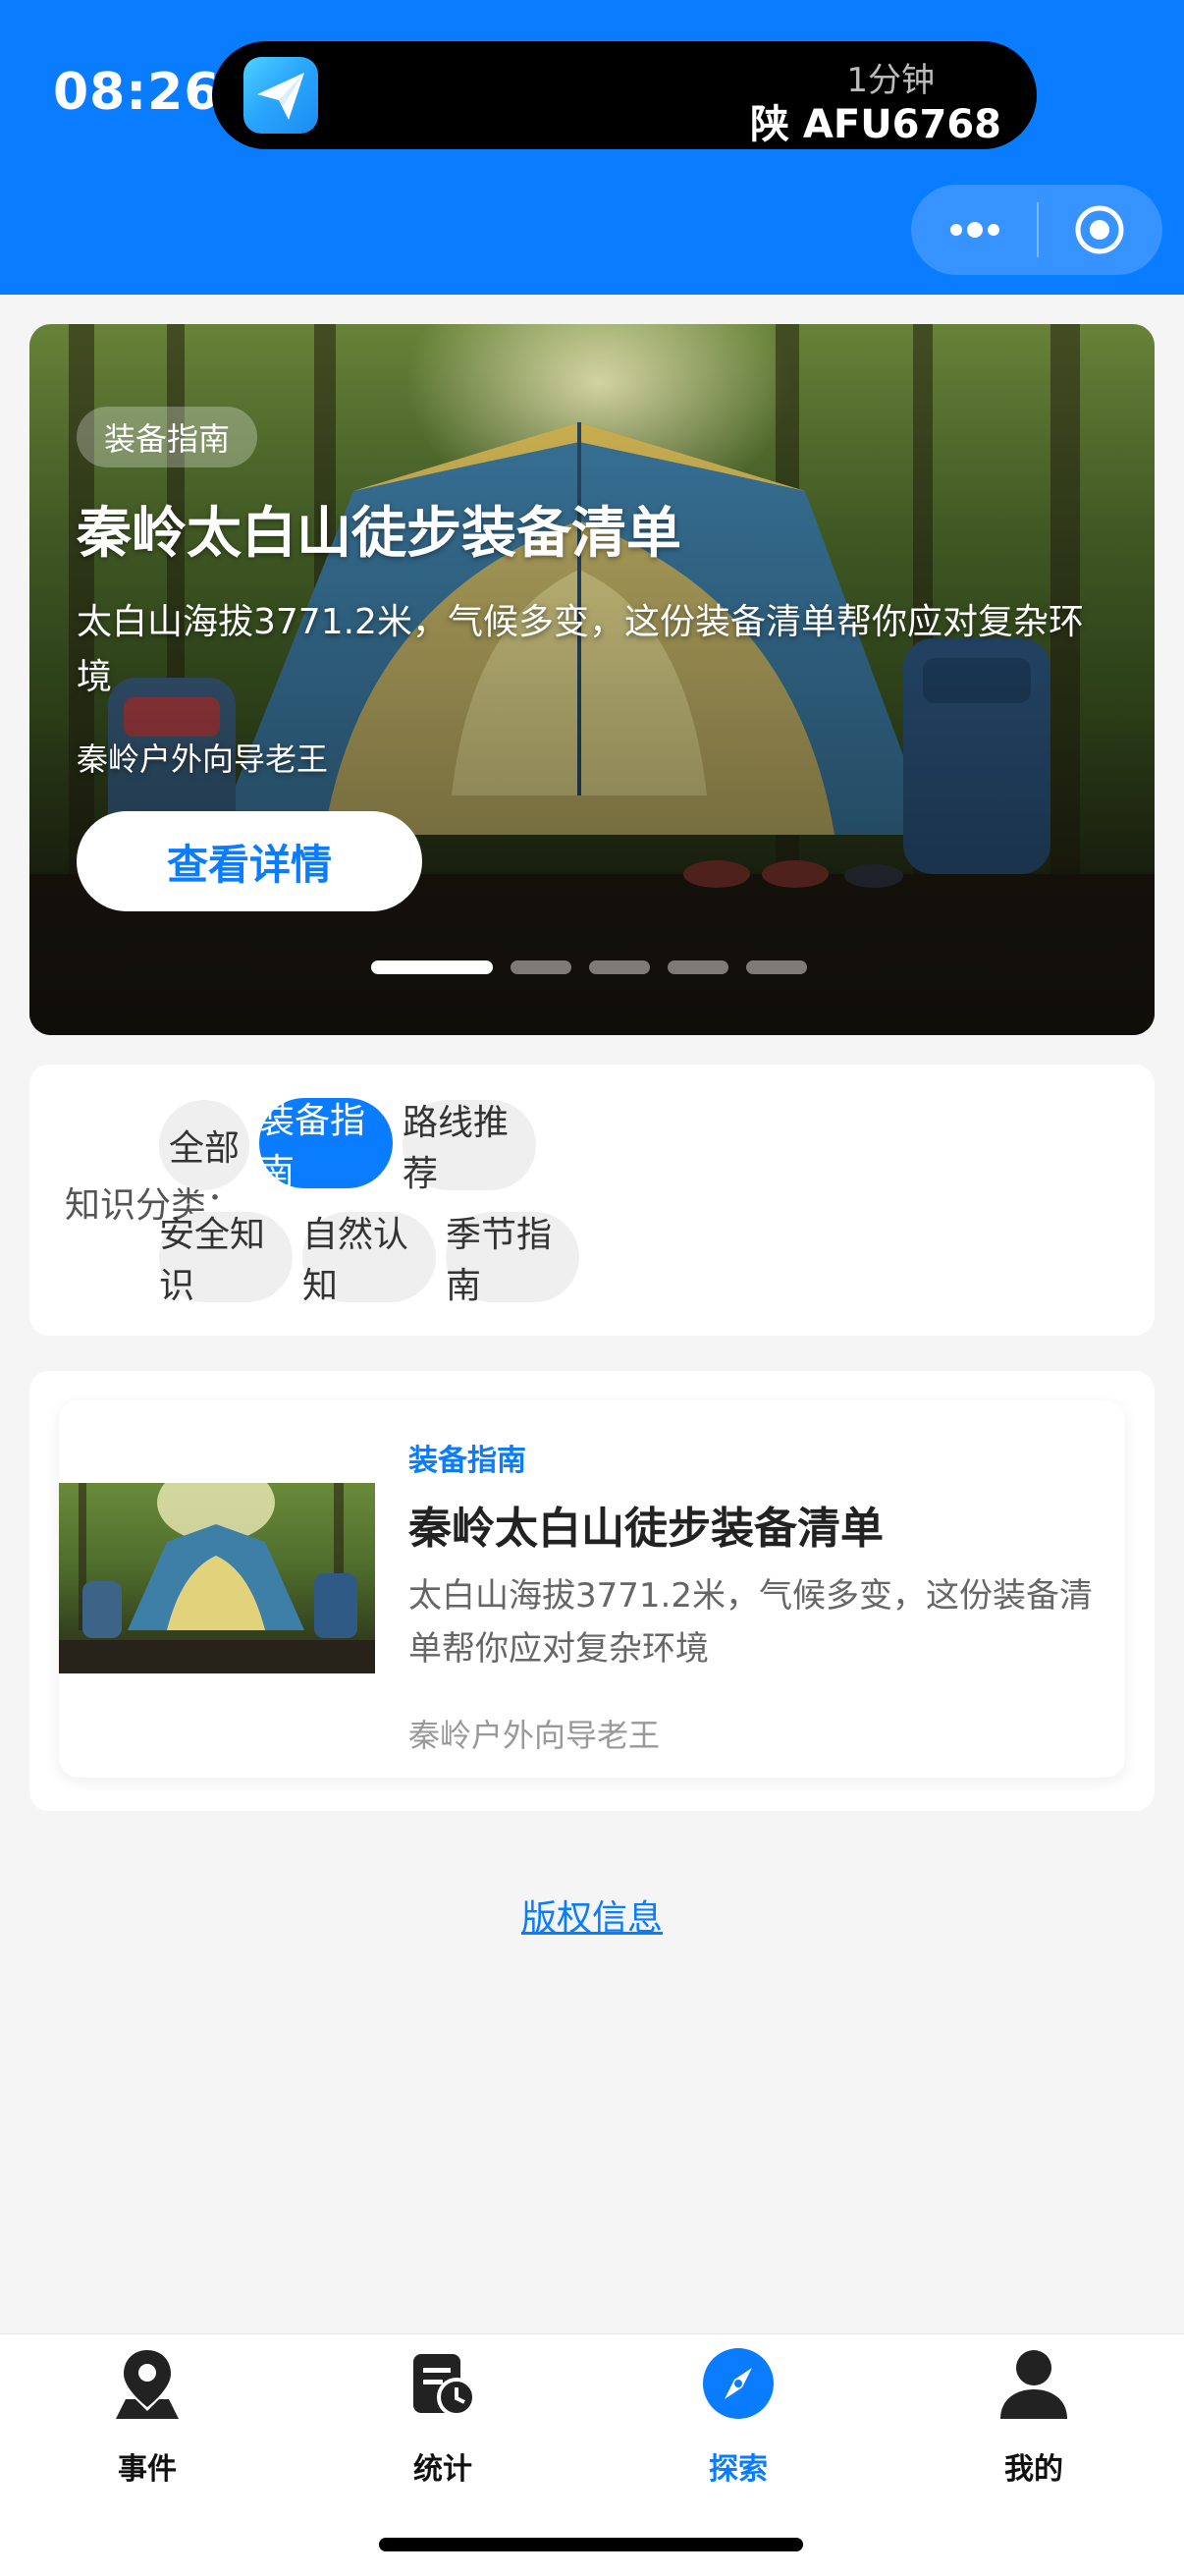 This screenshot has height=2576, width=1184. I want to click on copyright-link: 版权信息, so click(592, 1915).